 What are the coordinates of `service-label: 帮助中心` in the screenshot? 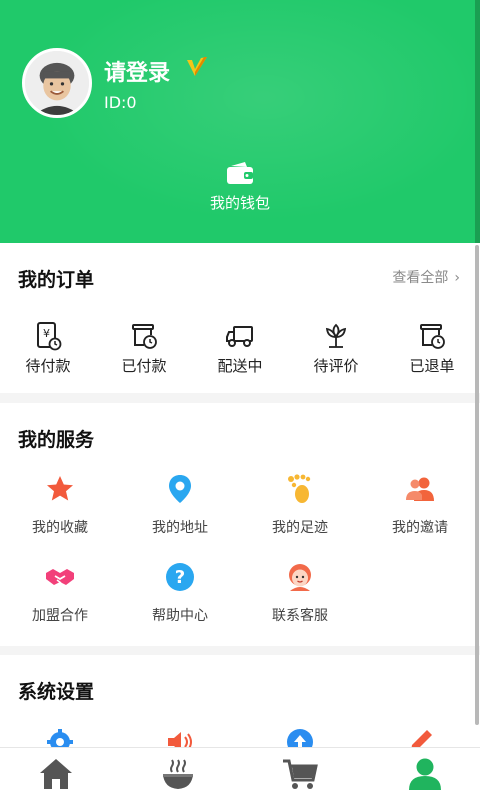 It's located at (180, 616).